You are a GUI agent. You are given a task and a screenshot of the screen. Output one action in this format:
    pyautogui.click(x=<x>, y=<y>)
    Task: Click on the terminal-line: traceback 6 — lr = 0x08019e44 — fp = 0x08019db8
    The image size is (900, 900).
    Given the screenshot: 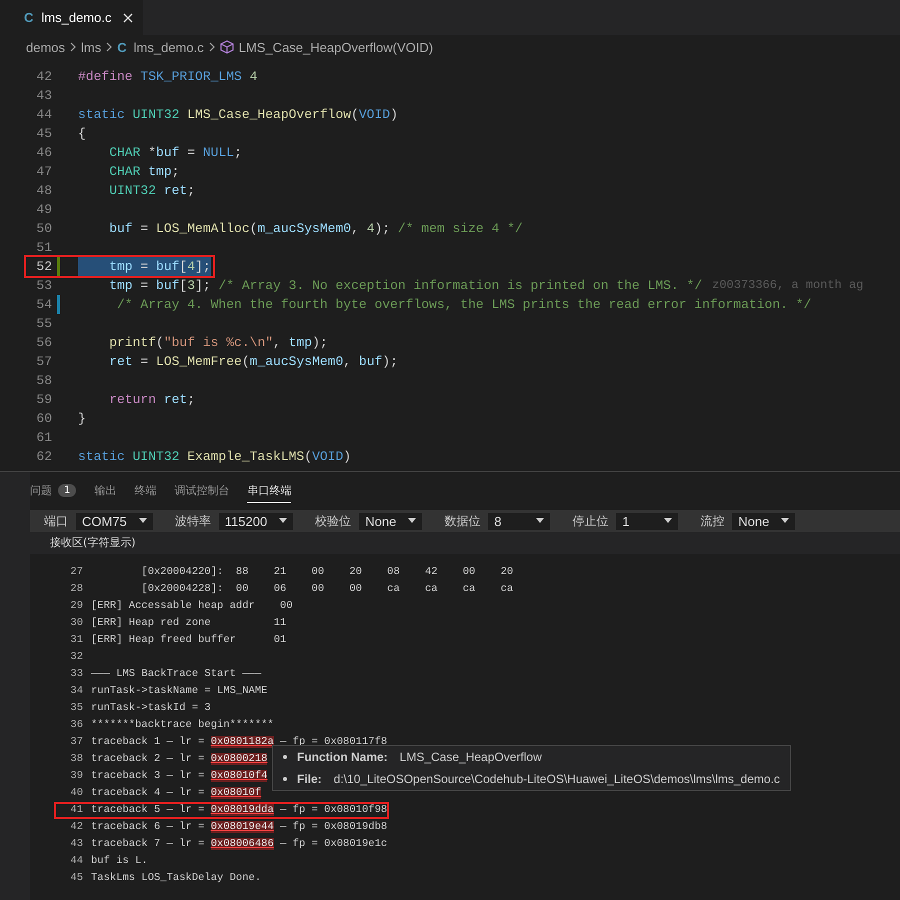 What is the action you would take?
    pyautogui.click(x=239, y=827)
    